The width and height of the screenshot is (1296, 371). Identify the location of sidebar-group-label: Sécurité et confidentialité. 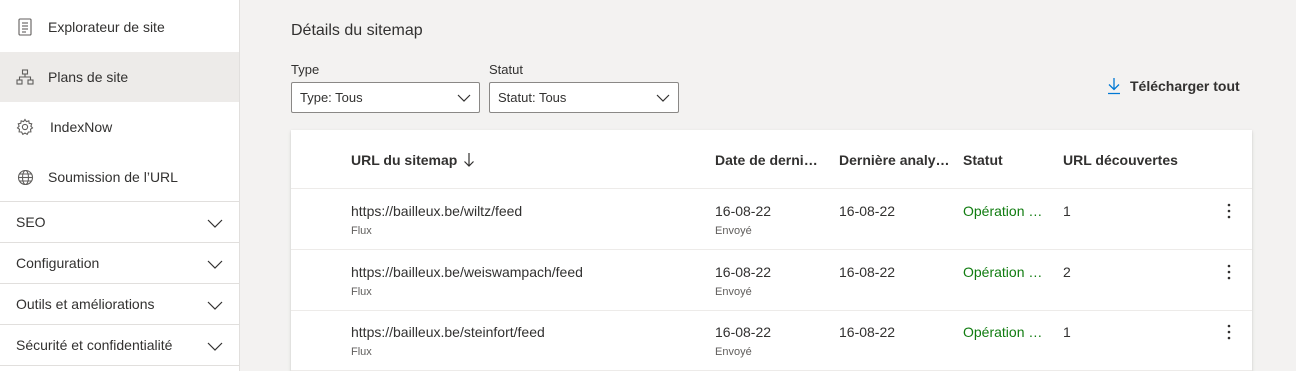
(94, 345).